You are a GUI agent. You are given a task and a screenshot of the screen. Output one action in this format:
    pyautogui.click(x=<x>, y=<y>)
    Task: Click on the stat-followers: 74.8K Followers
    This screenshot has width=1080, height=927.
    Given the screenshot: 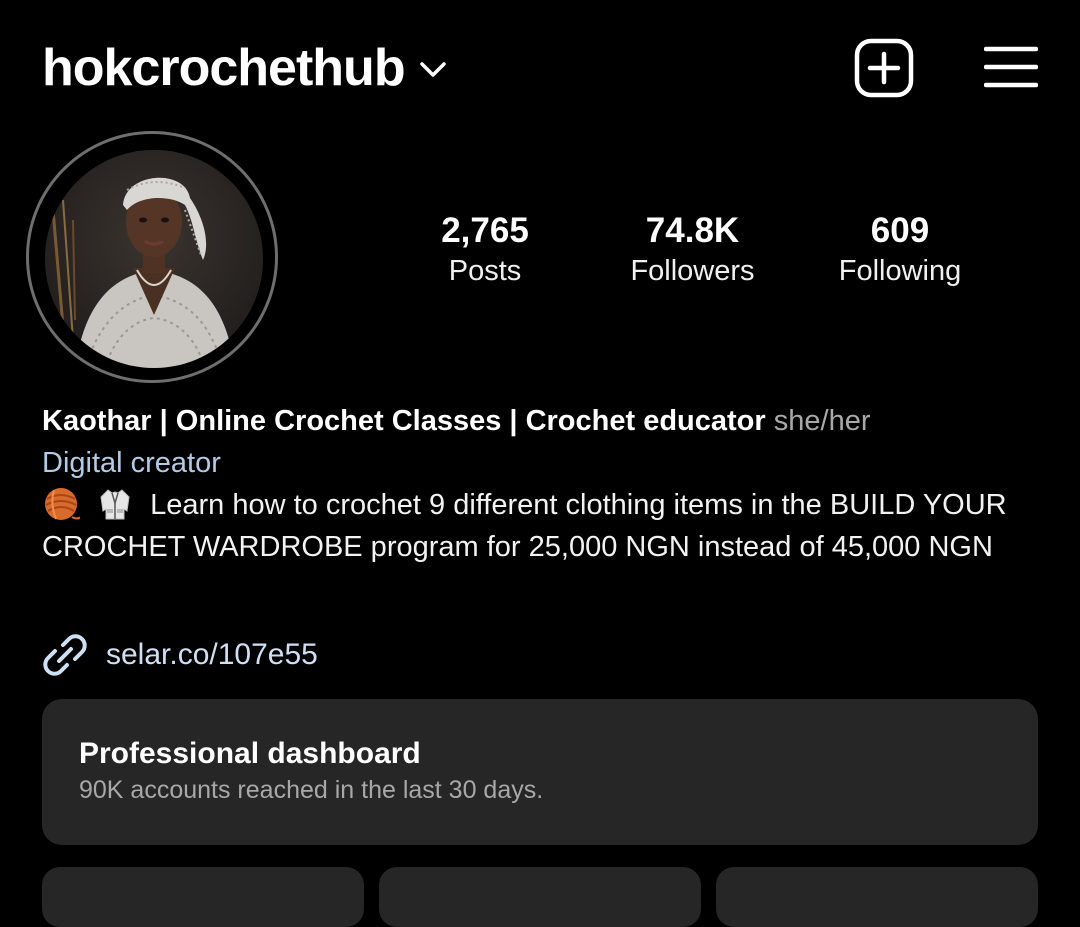 What is the action you would take?
    pyautogui.click(x=692, y=250)
    